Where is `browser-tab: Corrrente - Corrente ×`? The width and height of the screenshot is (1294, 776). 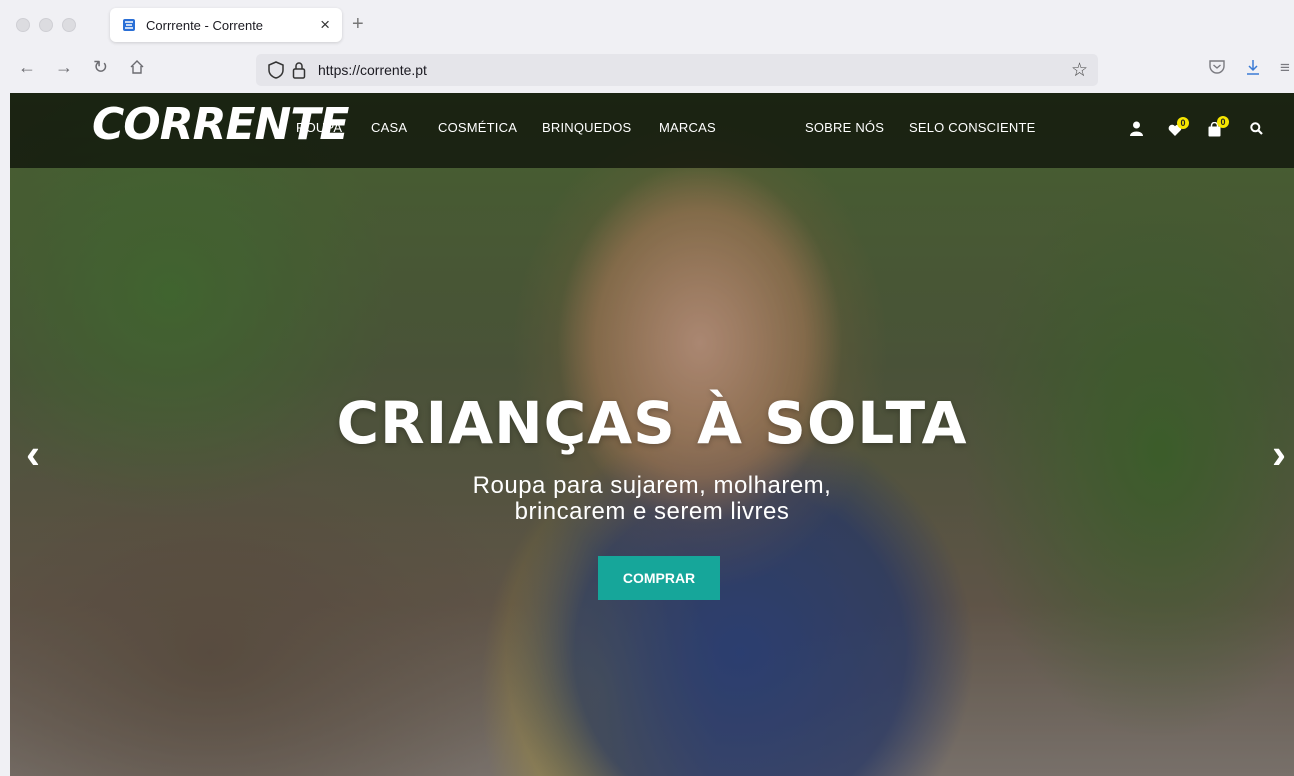
browser-tab: Corrrente - Corrente × is located at coordinates (226, 25).